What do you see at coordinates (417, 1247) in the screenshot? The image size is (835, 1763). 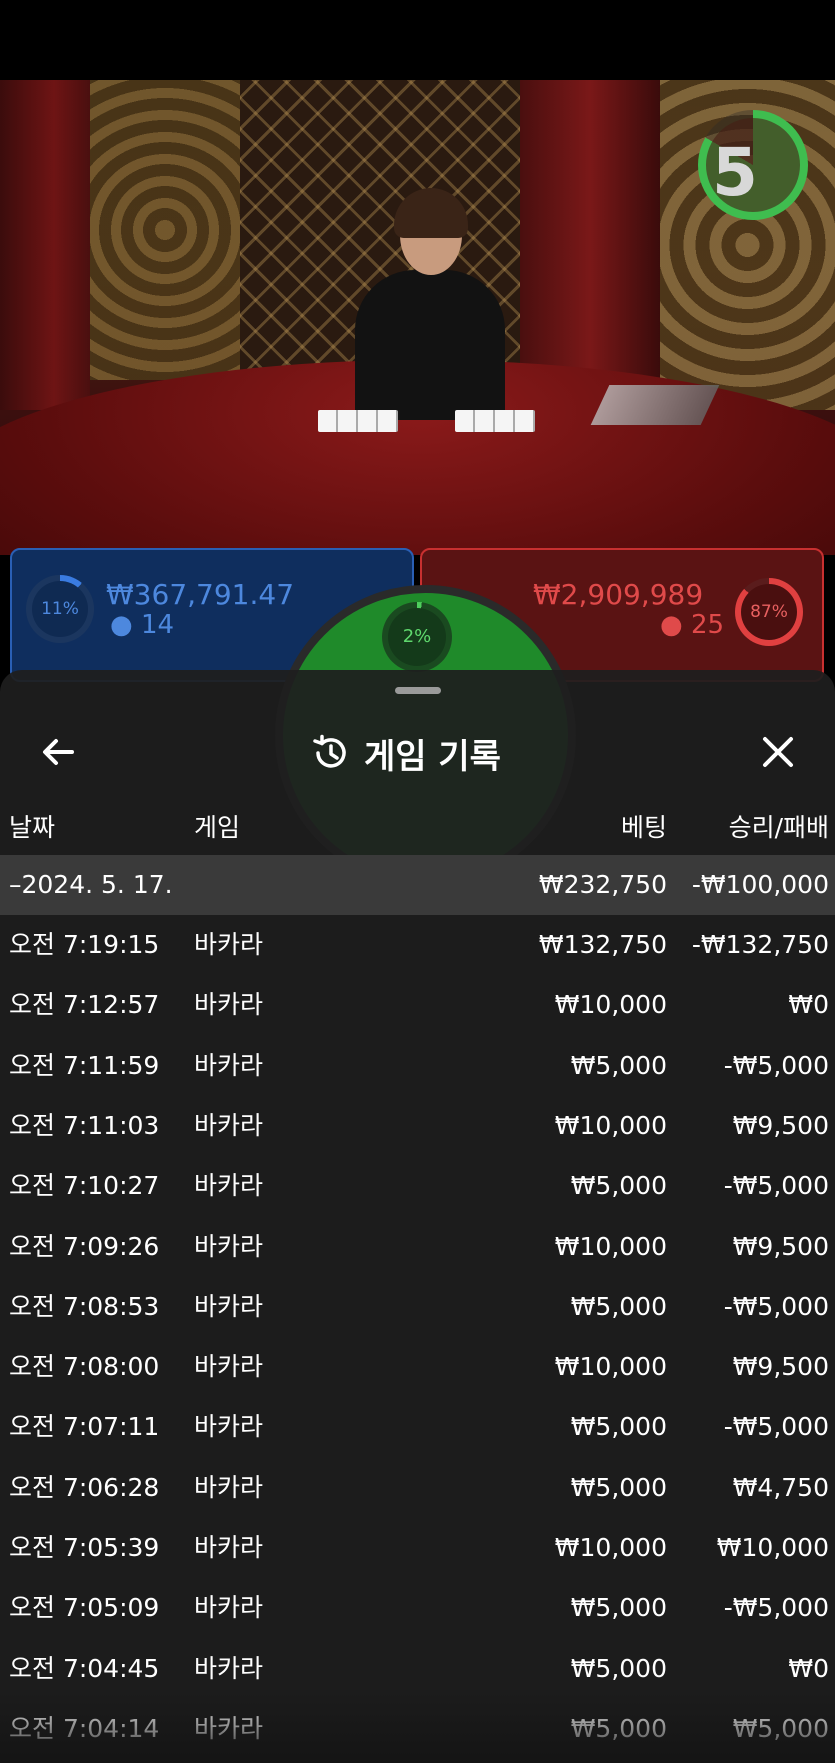 I see `history-row: 오전 7:09:26 바카라 ₩10,000 ₩9,500` at bounding box center [417, 1247].